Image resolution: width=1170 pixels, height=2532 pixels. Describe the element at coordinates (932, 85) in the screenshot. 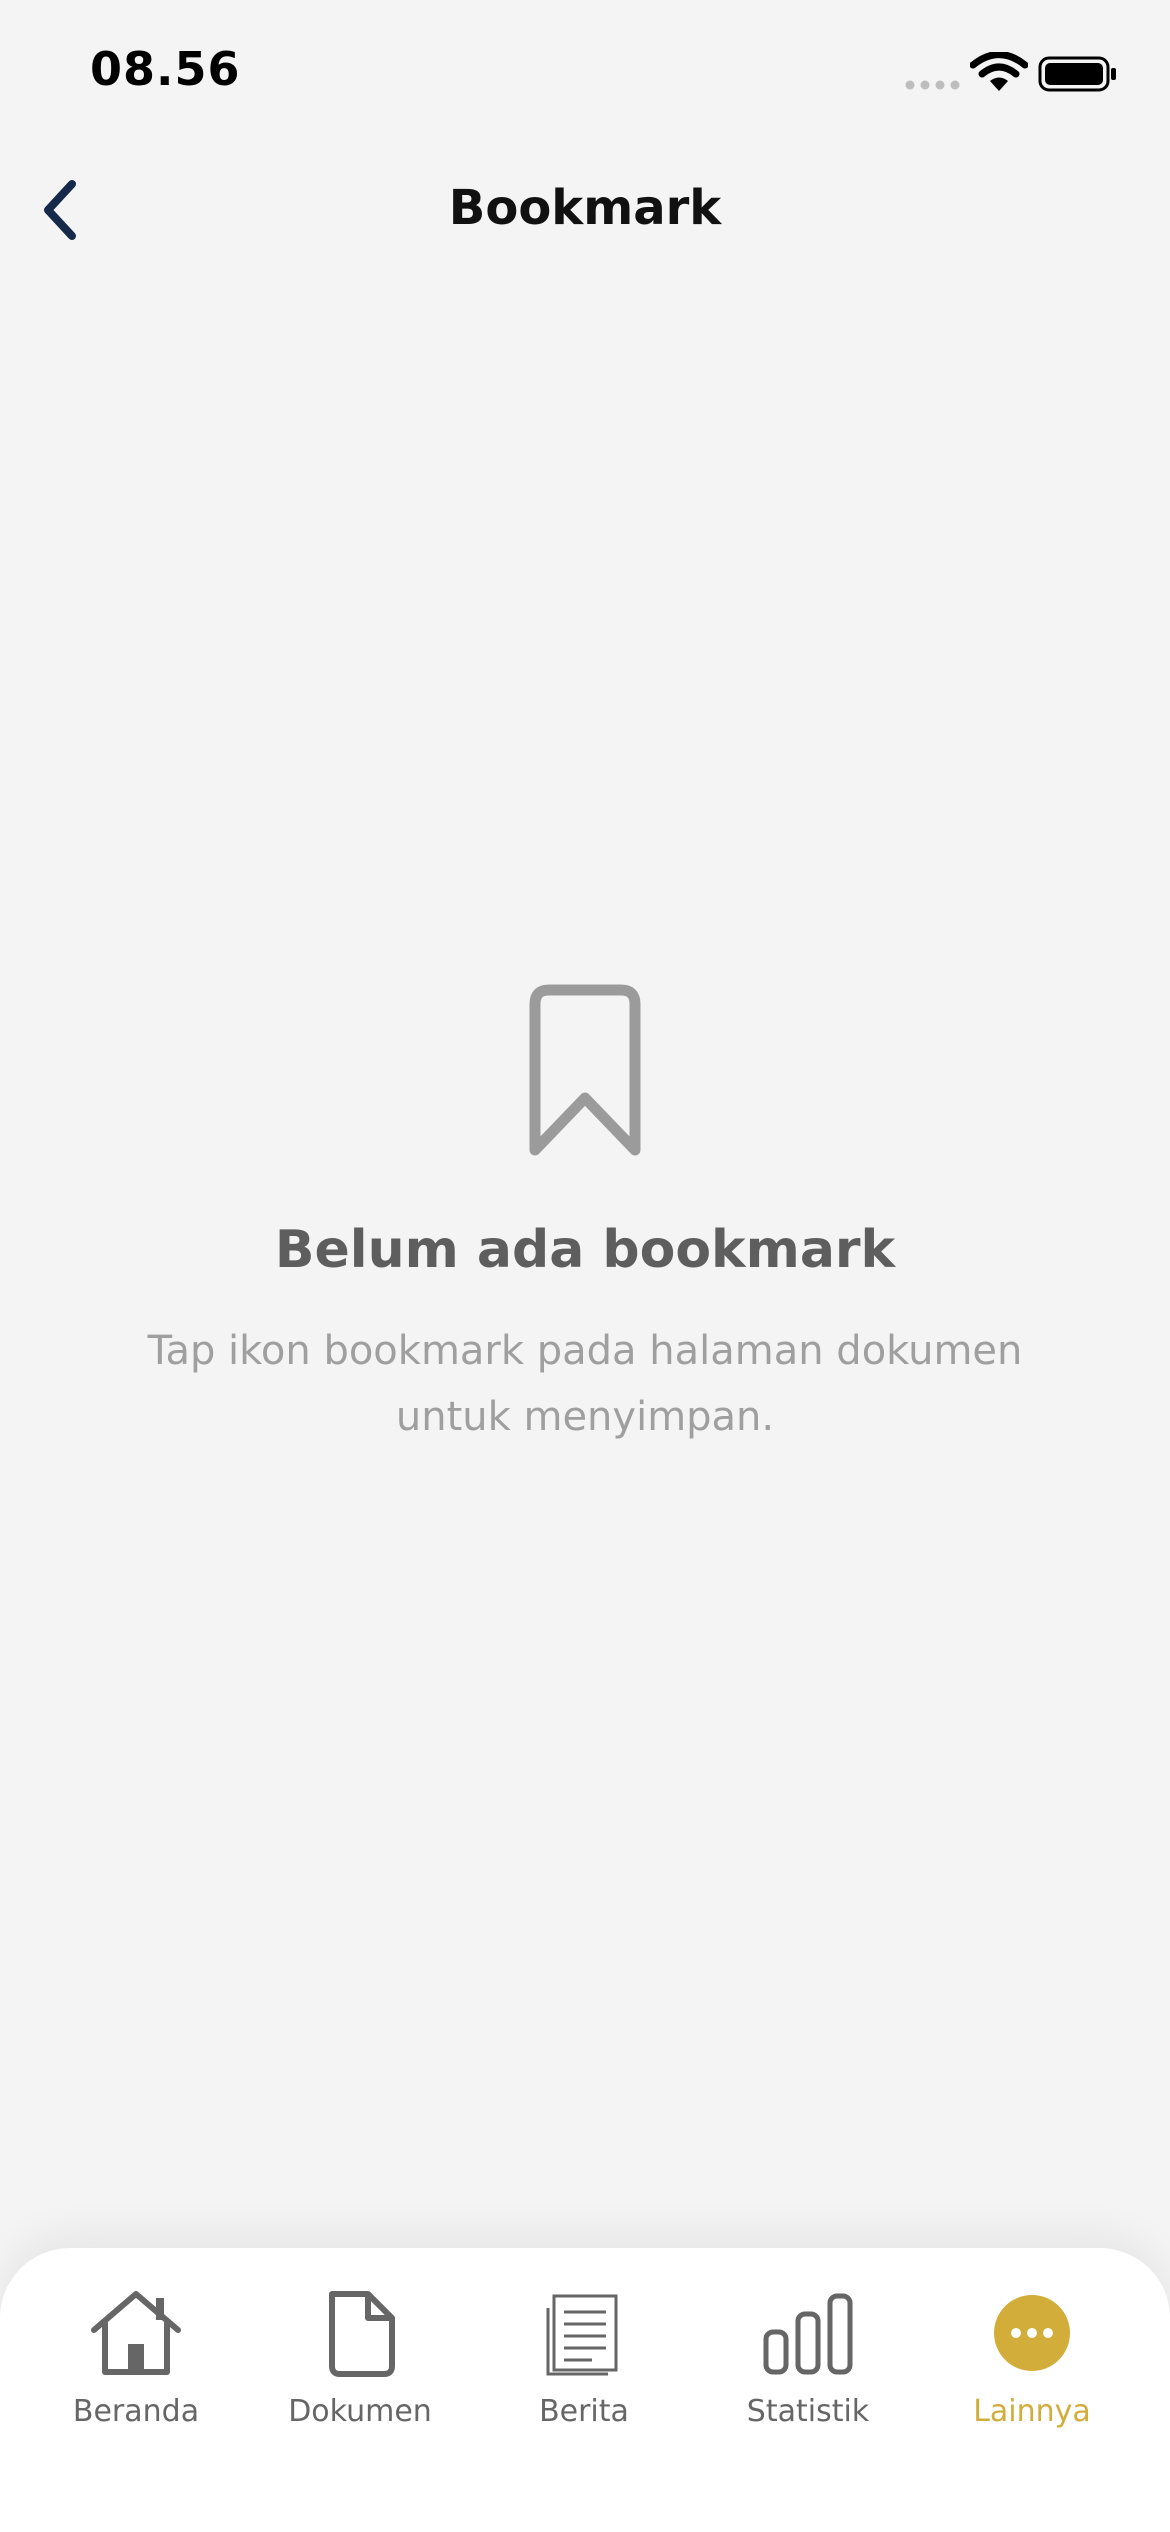

I see `cellular-signal-icon` at that location.